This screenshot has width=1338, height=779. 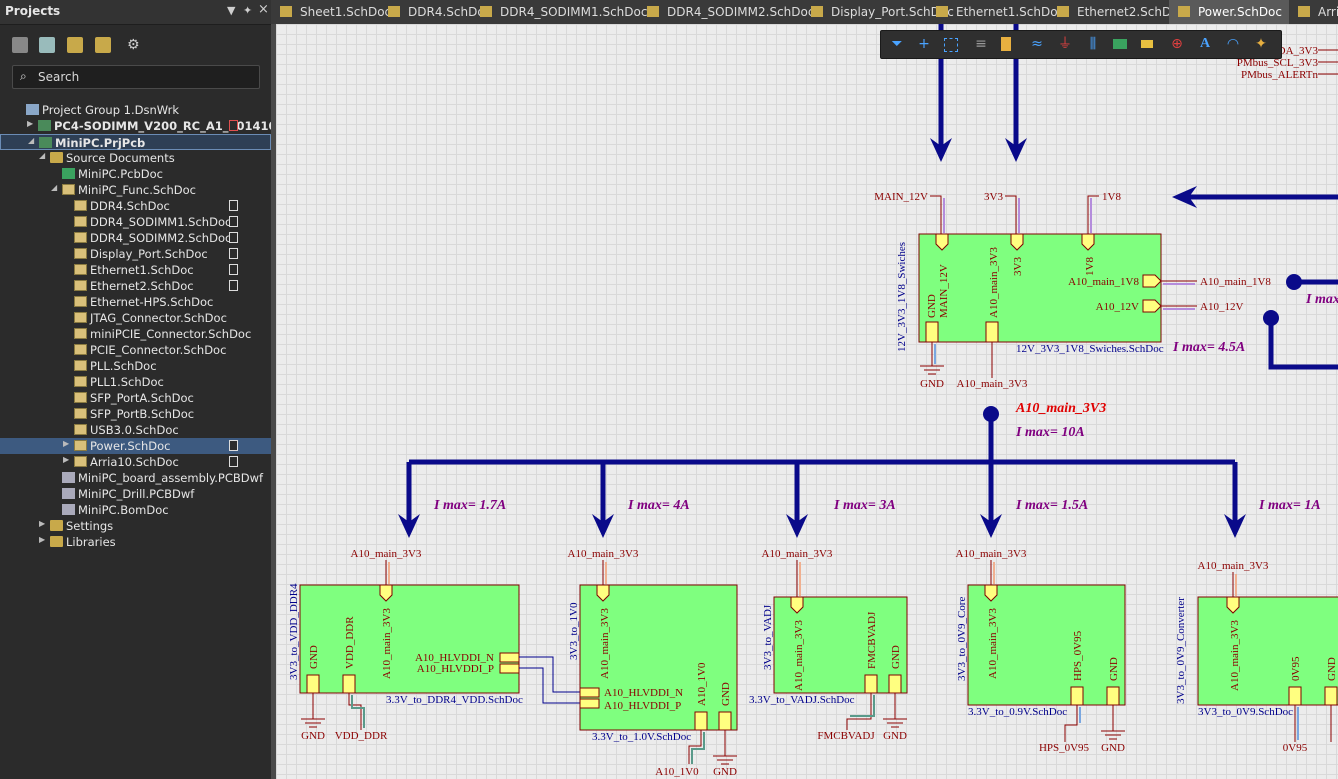 I want to click on tree-item: Ethernet2.SchDoc, so click(x=135, y=286).